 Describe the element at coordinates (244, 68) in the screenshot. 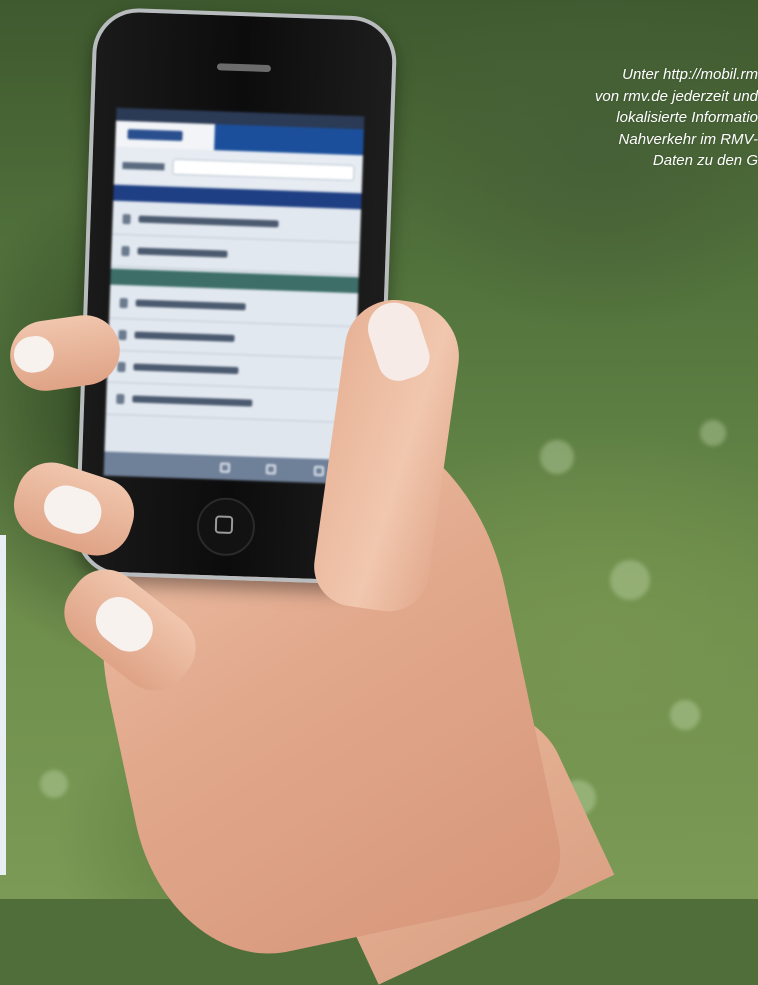

I see `earpiece-speaker` at that location.